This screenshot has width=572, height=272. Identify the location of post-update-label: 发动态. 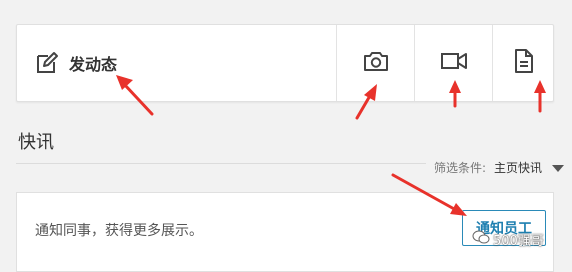
(93, 64).